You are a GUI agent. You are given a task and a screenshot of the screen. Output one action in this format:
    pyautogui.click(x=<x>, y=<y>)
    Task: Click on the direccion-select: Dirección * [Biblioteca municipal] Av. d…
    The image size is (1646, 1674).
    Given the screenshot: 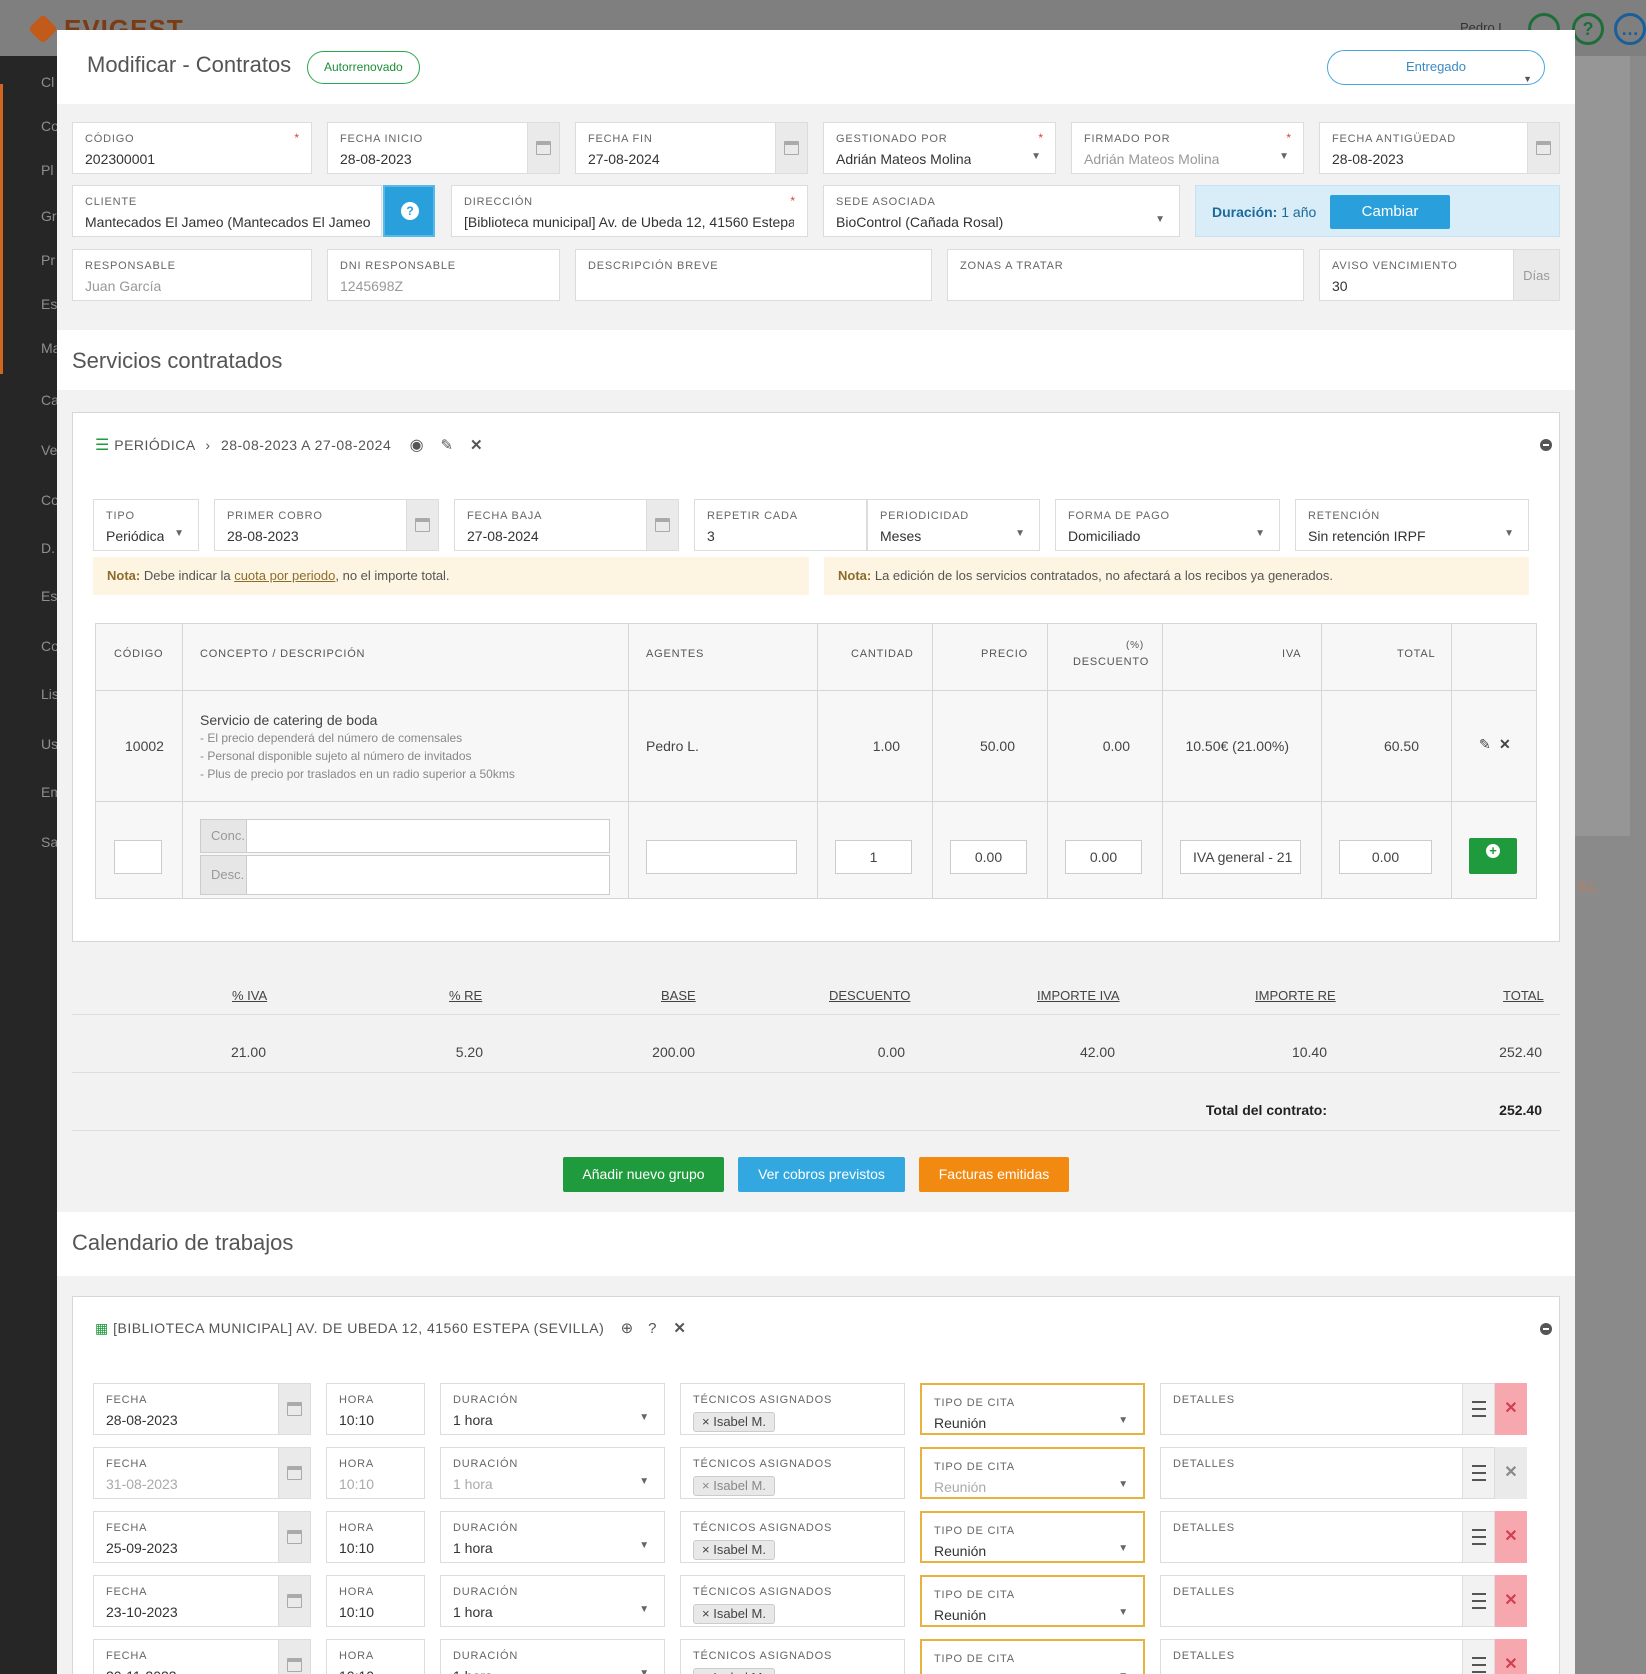 What is the action you would take?
    pyautogui.click(x=629, y=211)
    